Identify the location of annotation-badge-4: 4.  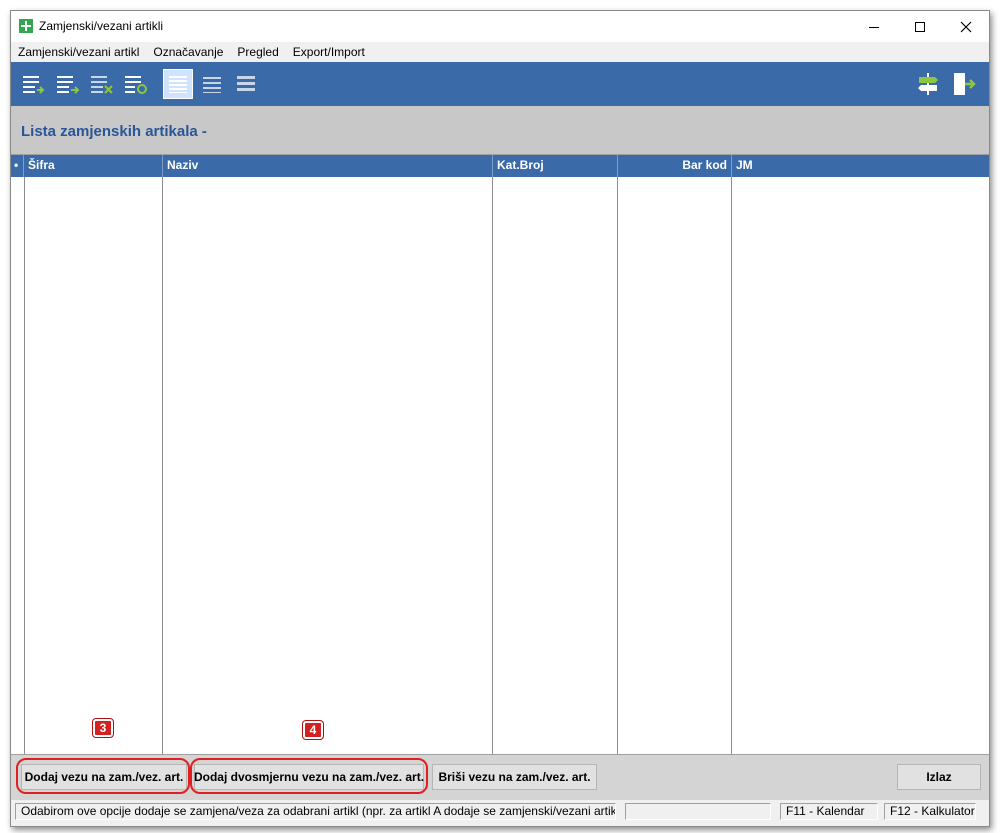
(313, 730).